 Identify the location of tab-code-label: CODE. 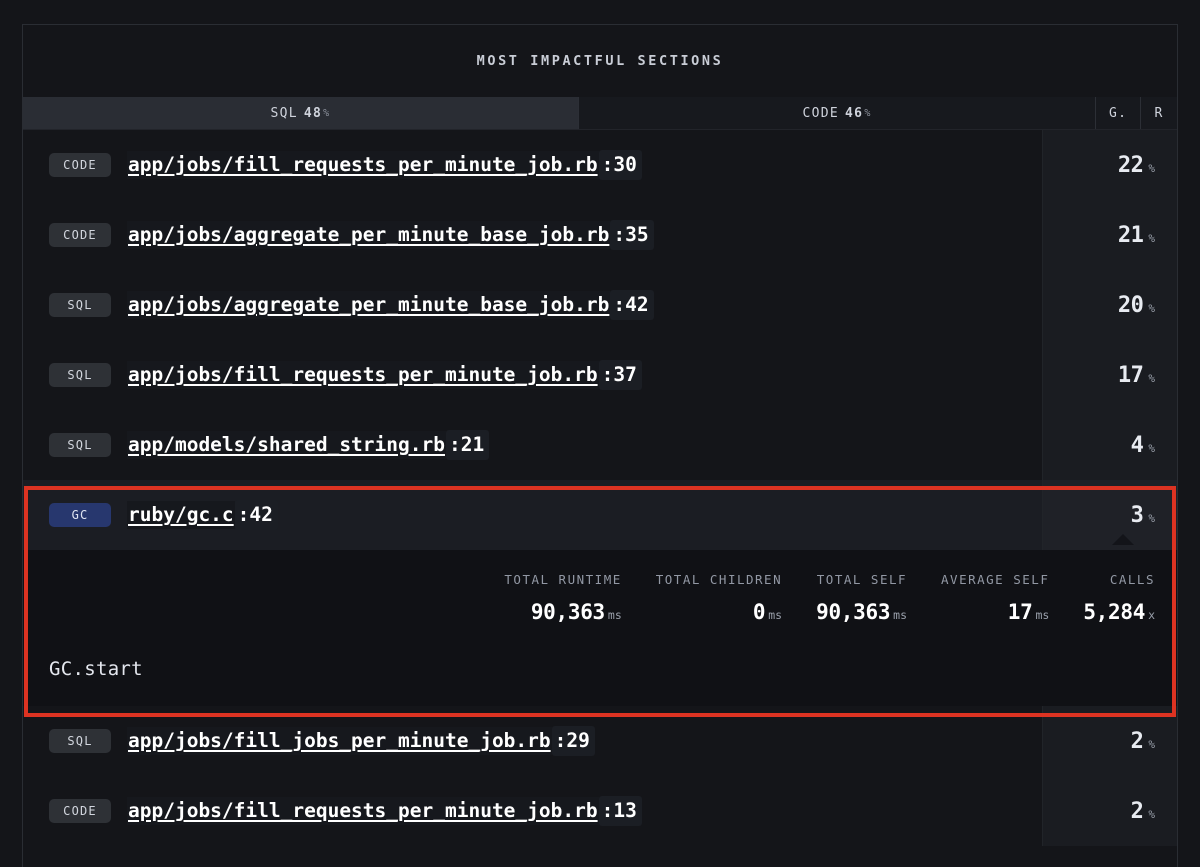
(821, 113).